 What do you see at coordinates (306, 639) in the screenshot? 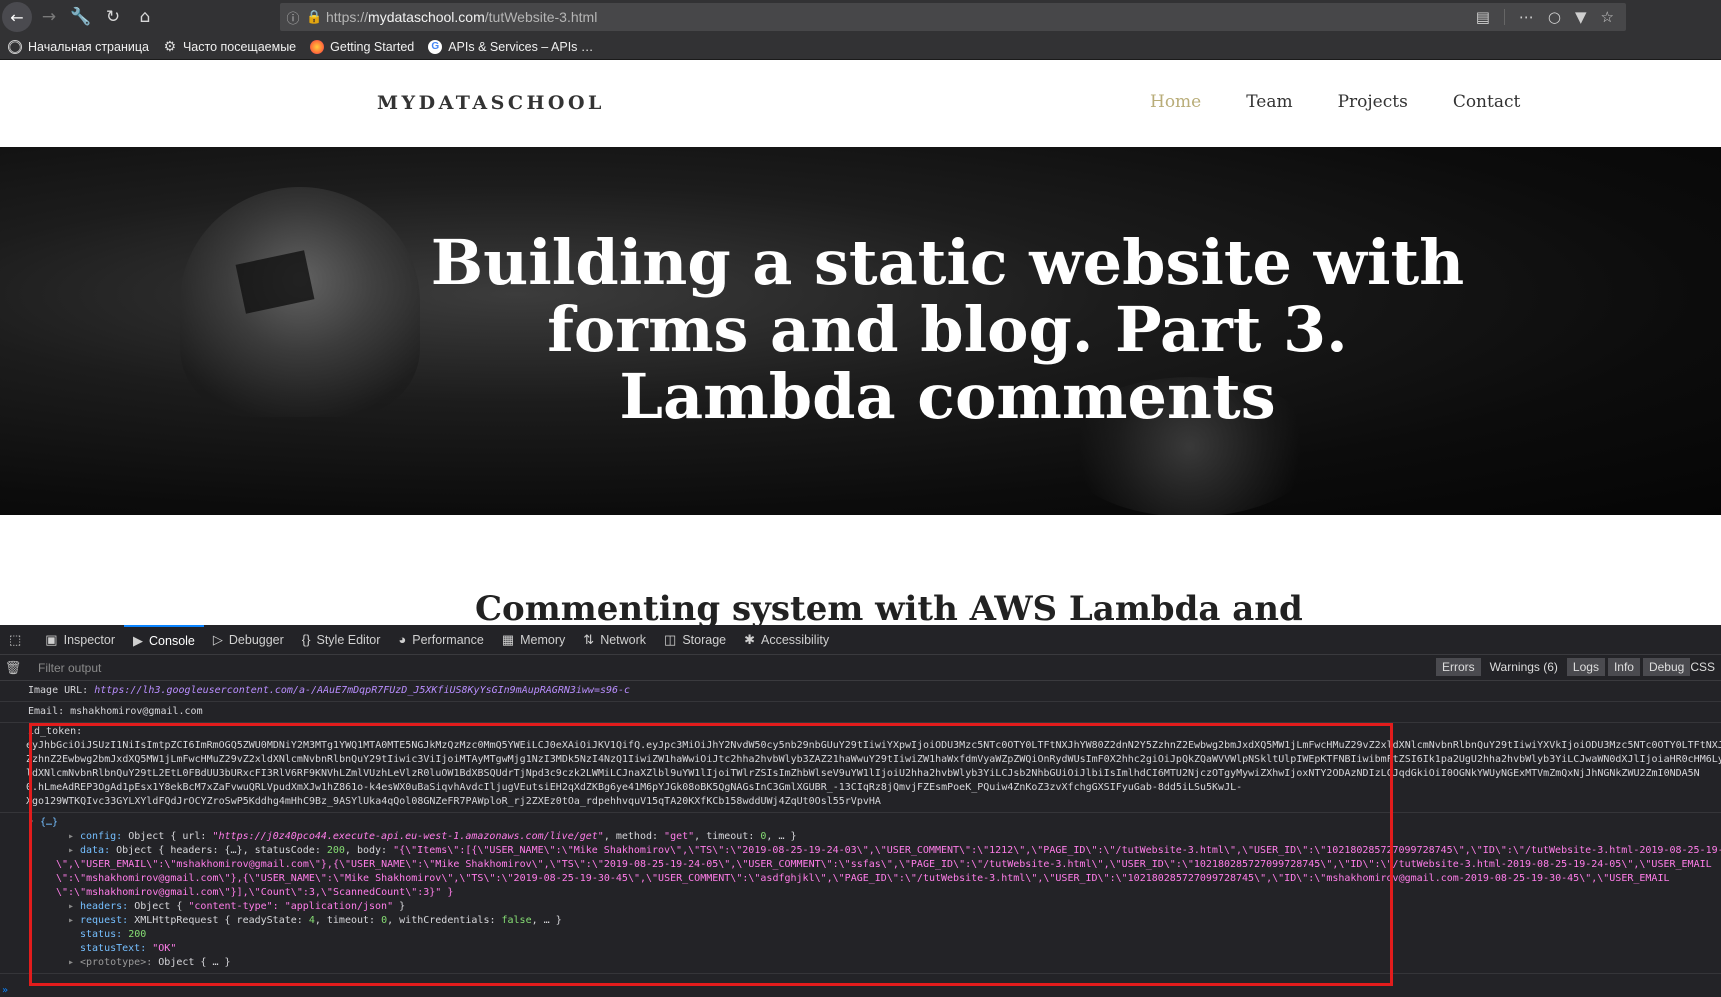
I see `braces-icon: {}` at bounding box center [306, 639].